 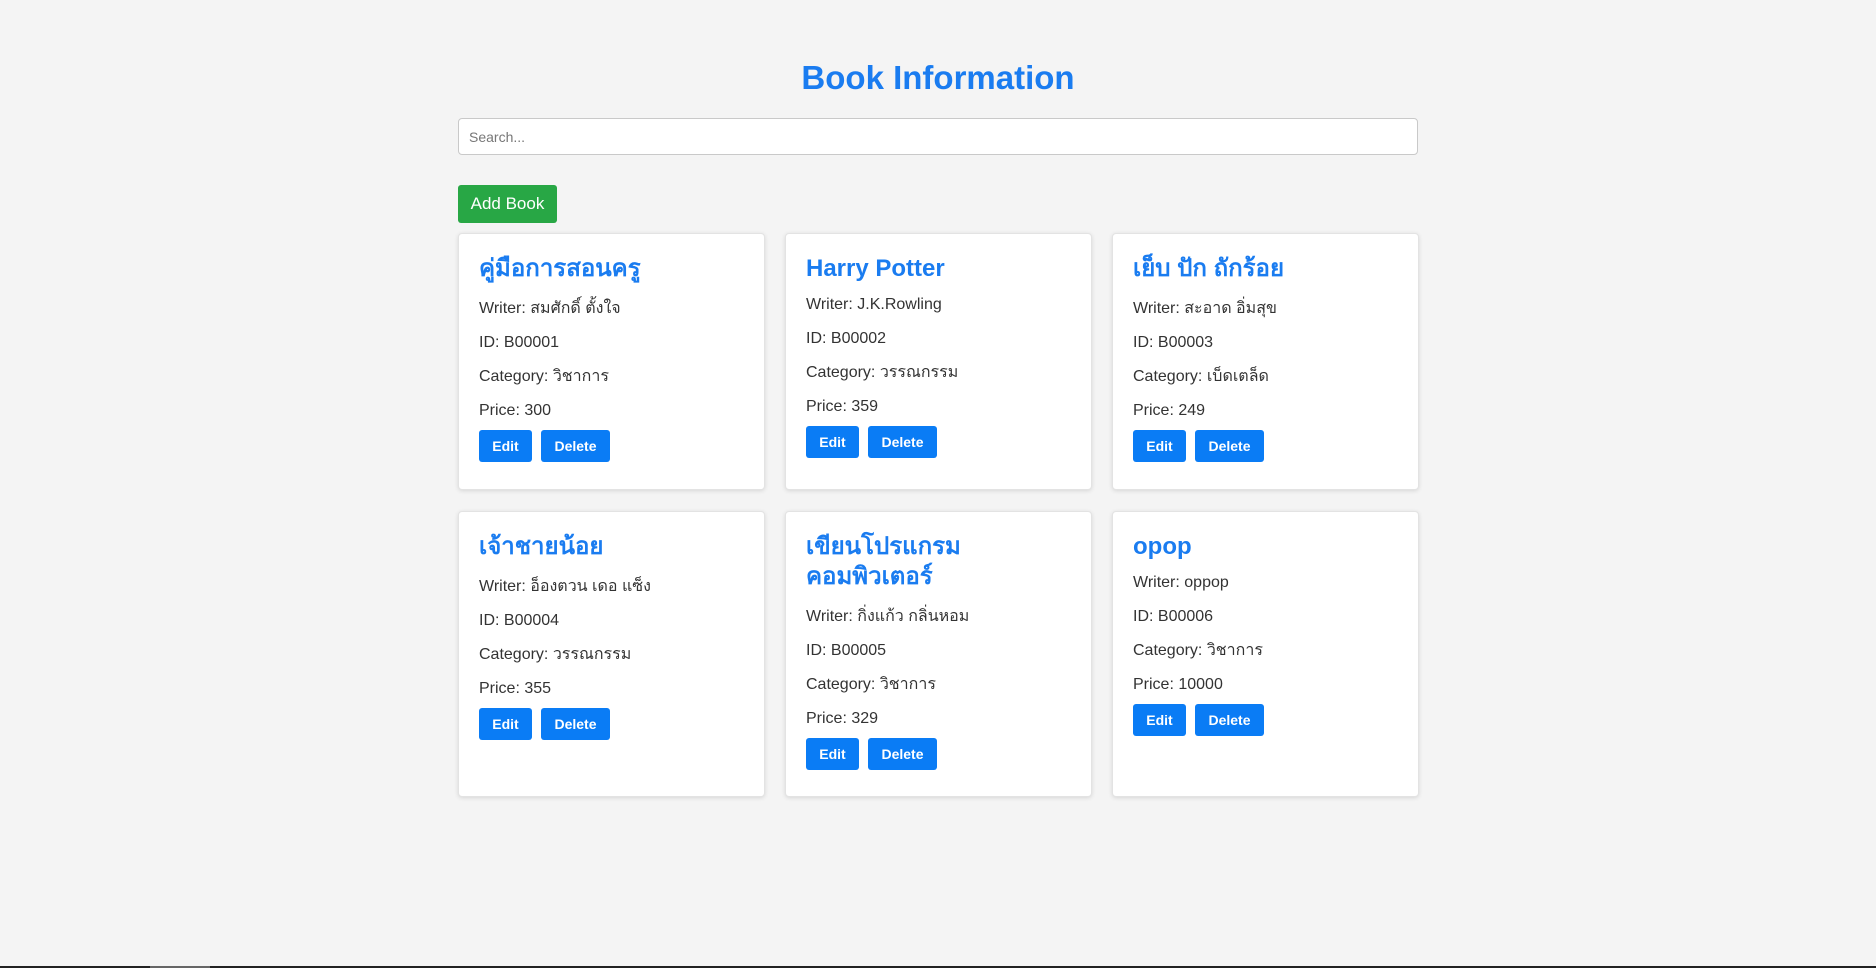 What do you see at coordinates (1265, 411) in the screenshot?
I see `book-price: Price: 249` at bounding box center [1265, 411].